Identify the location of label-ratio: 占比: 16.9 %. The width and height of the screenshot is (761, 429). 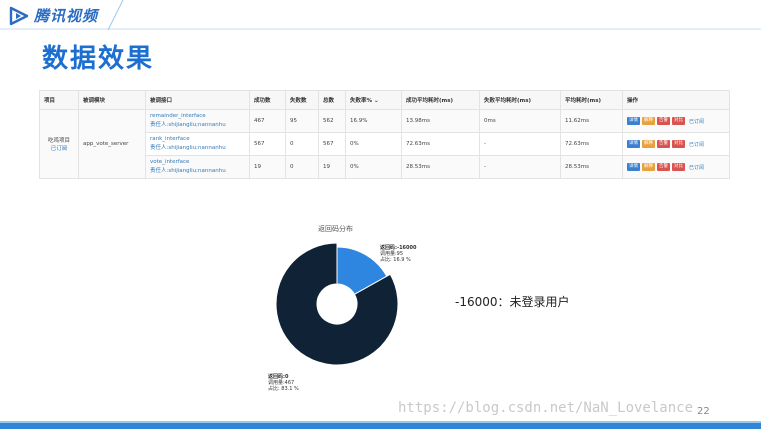
(395, 260).